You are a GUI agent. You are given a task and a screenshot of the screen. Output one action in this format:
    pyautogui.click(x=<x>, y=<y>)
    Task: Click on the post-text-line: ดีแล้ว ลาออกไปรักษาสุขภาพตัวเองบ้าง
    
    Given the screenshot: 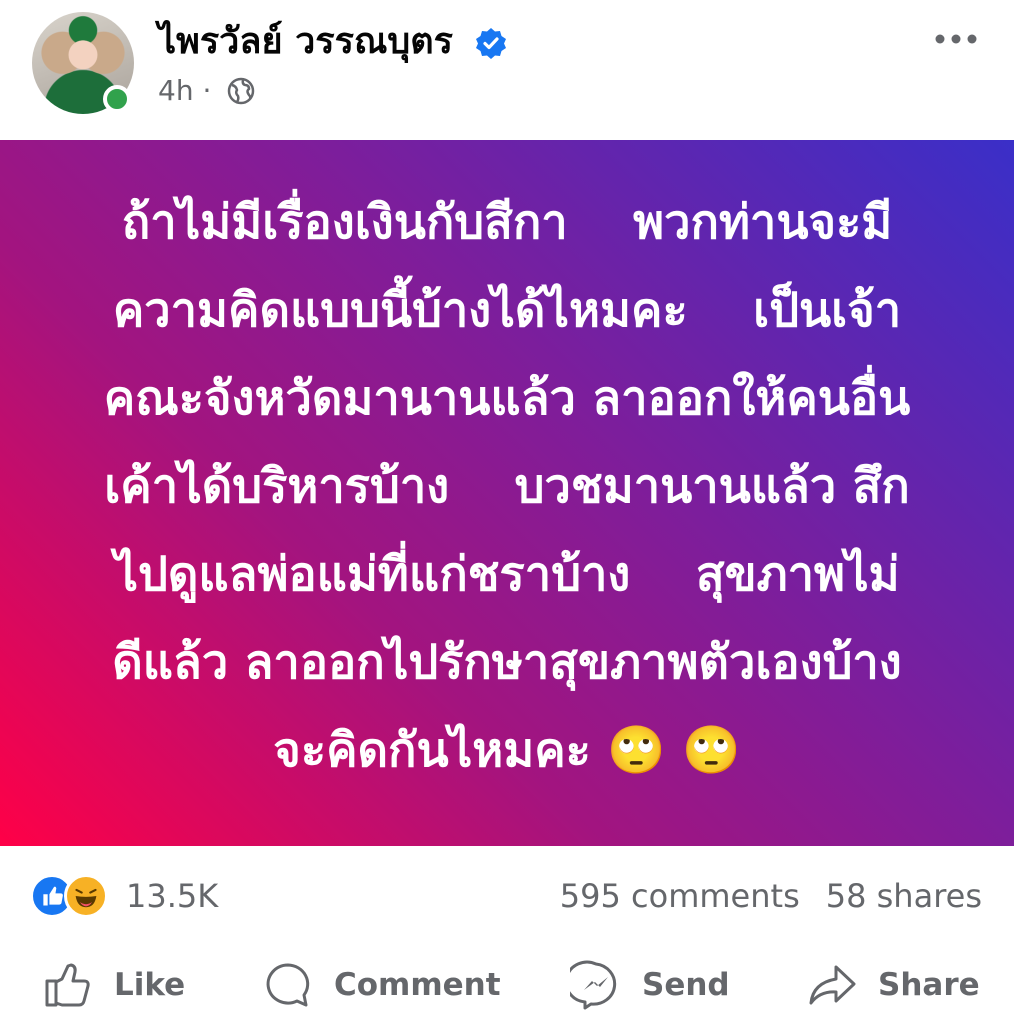 What is the action you would take?
    pyautogui.click(x=507, y=662)
    